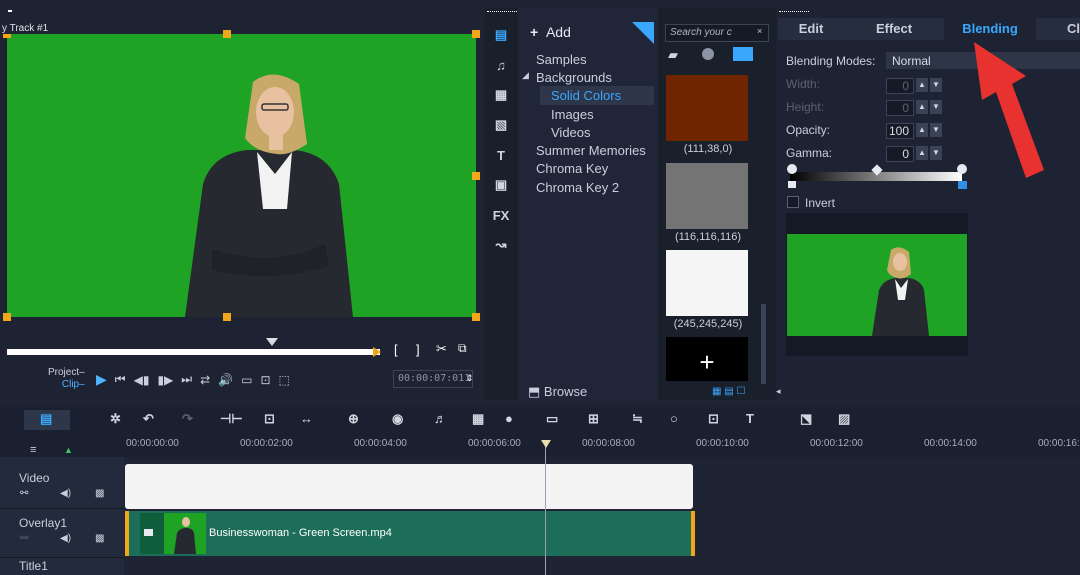 This screenshot has width=1080, height=575. What do you see at coordinates (900, 154) in the screenshot?
I see `gamma-field: 0` at bounding box center [900, 154].